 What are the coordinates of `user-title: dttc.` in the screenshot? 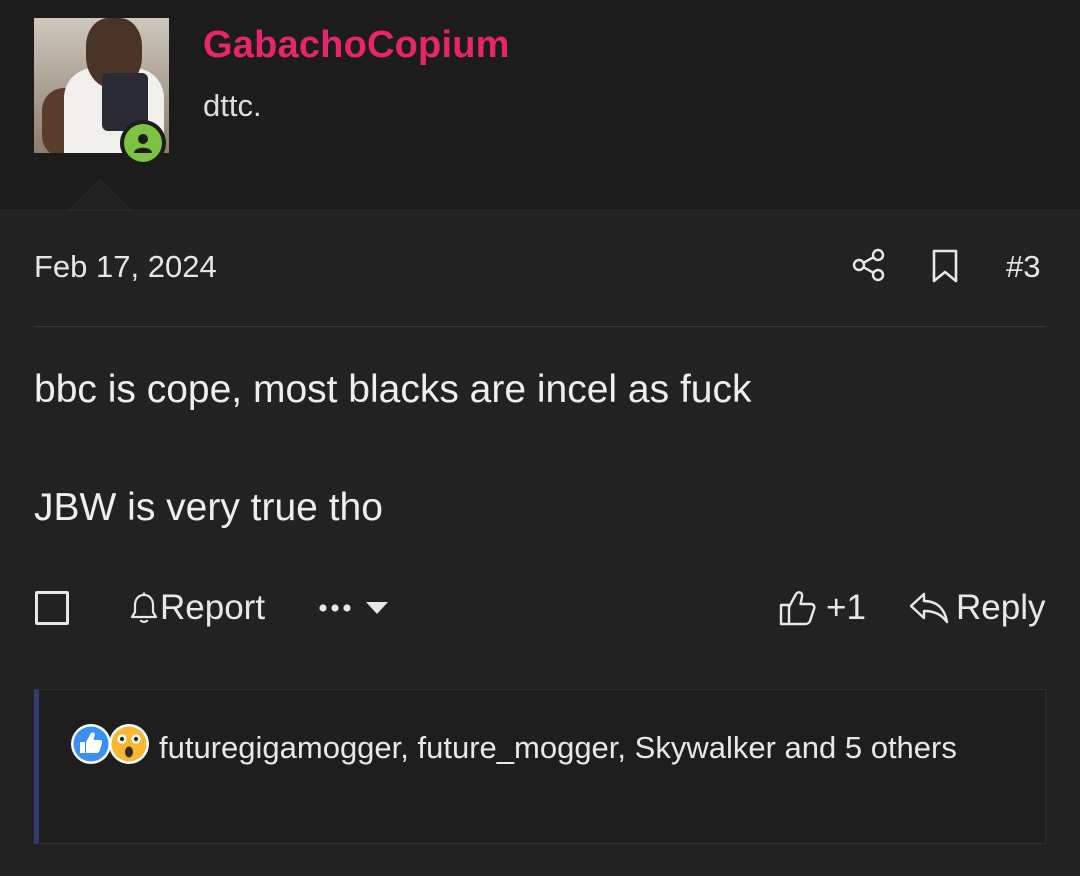 It's located at (232, 105).